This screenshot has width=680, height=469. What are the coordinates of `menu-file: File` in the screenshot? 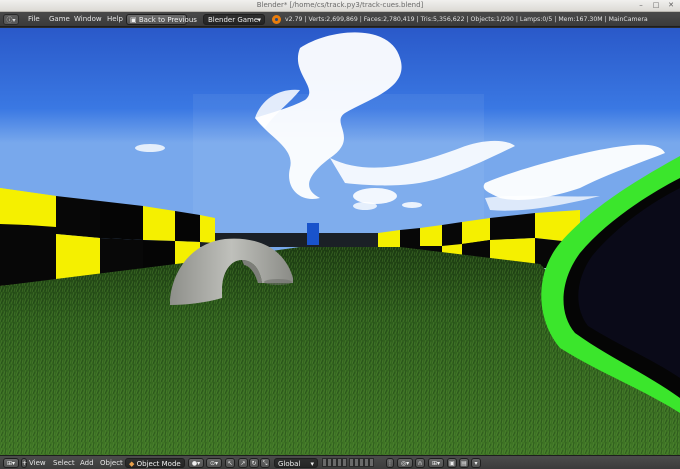 It's located at (34, 19).